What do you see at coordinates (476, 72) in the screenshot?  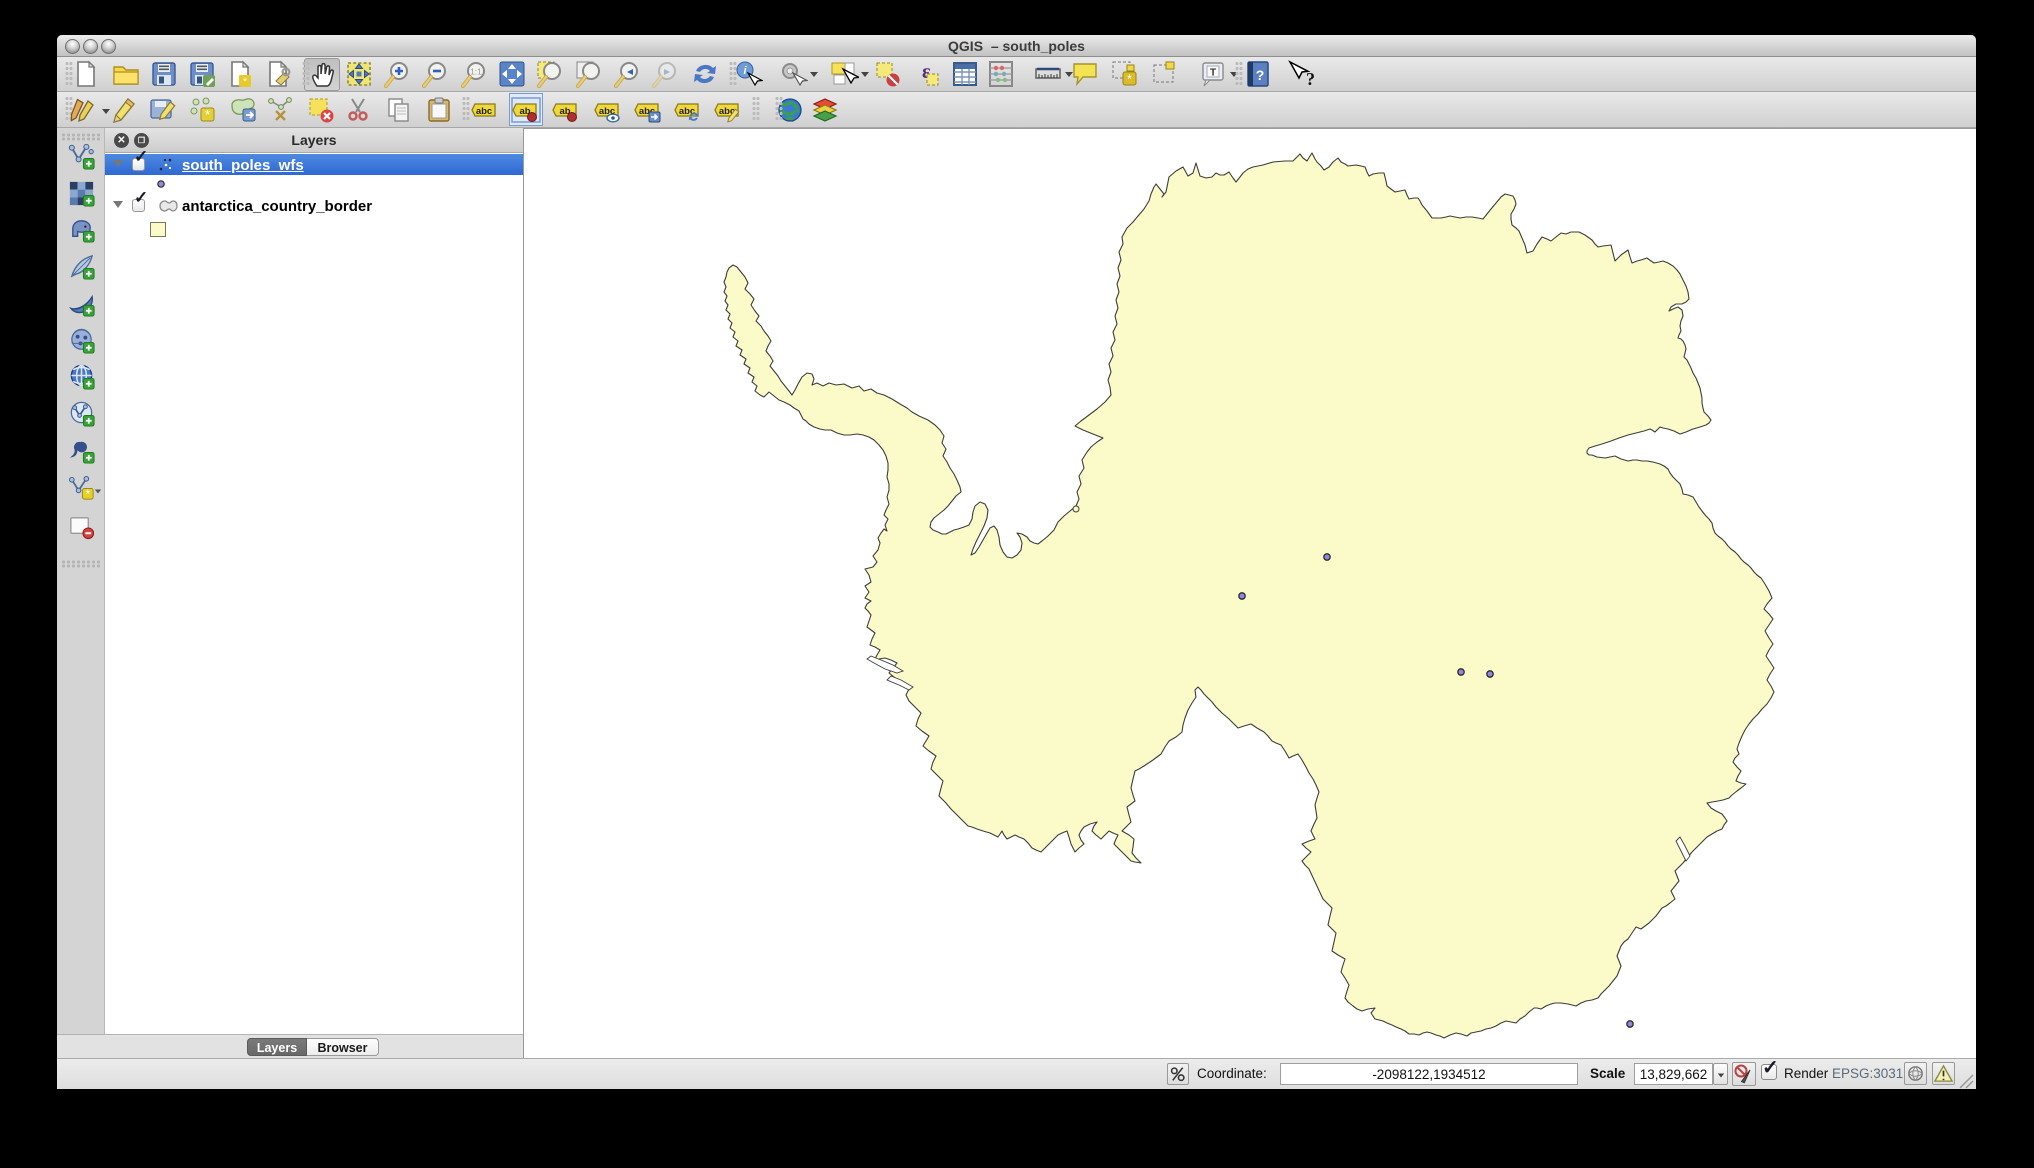 I see `svg-text: 1:1` at bounding box center [476, 72].